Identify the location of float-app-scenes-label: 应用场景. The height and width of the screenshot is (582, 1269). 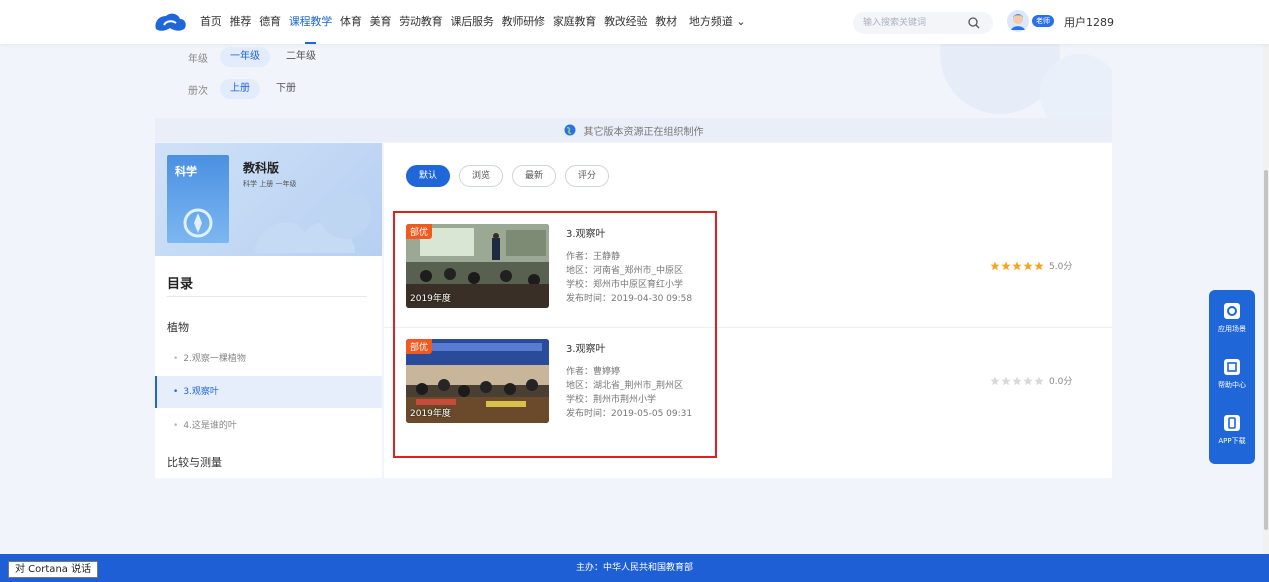
(1232, 329).